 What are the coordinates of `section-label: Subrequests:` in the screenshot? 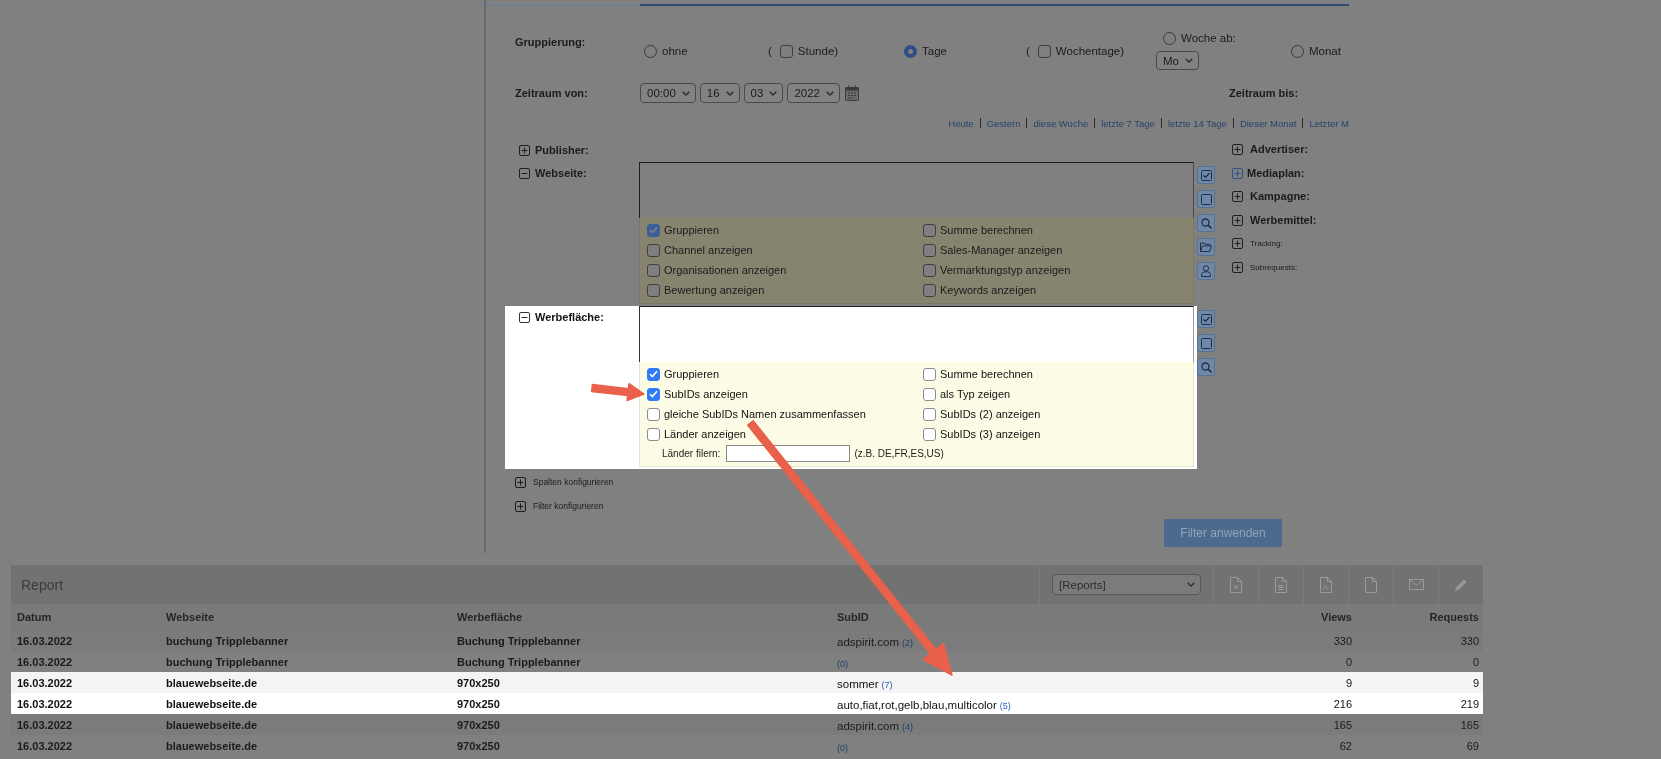 It's located at (1274, 267).